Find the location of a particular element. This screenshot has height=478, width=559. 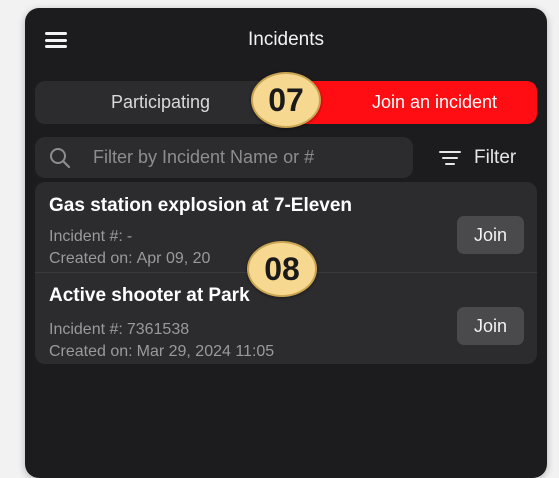

incident-number-value: - is located at coordinates (129, 236).